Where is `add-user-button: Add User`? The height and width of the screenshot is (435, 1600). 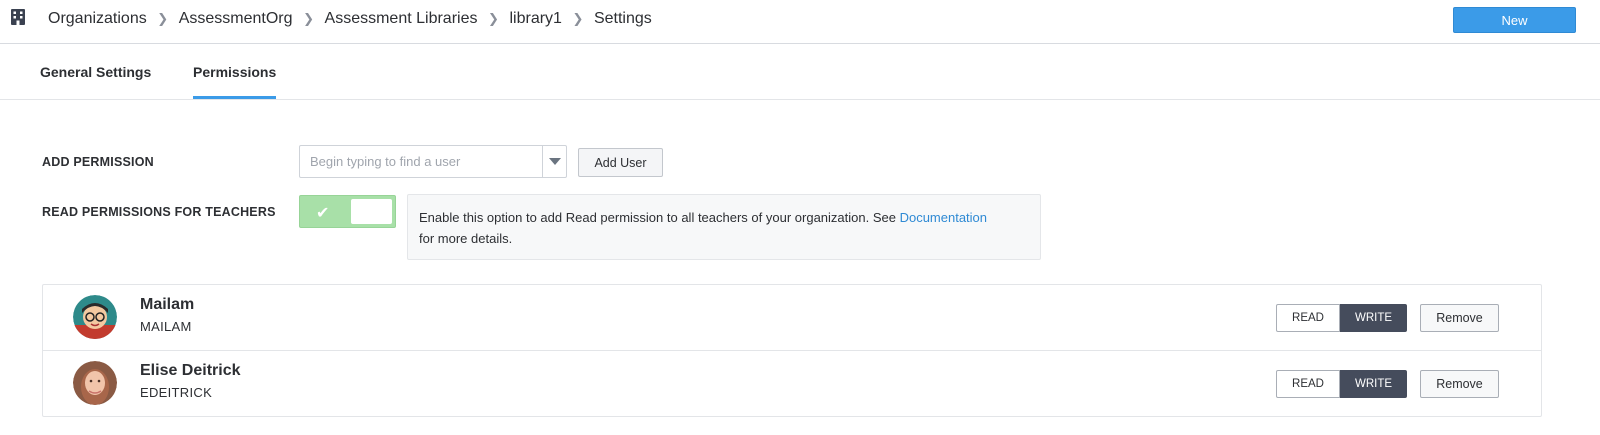 add-user-button: Add User is located at coordinates (620, 162).